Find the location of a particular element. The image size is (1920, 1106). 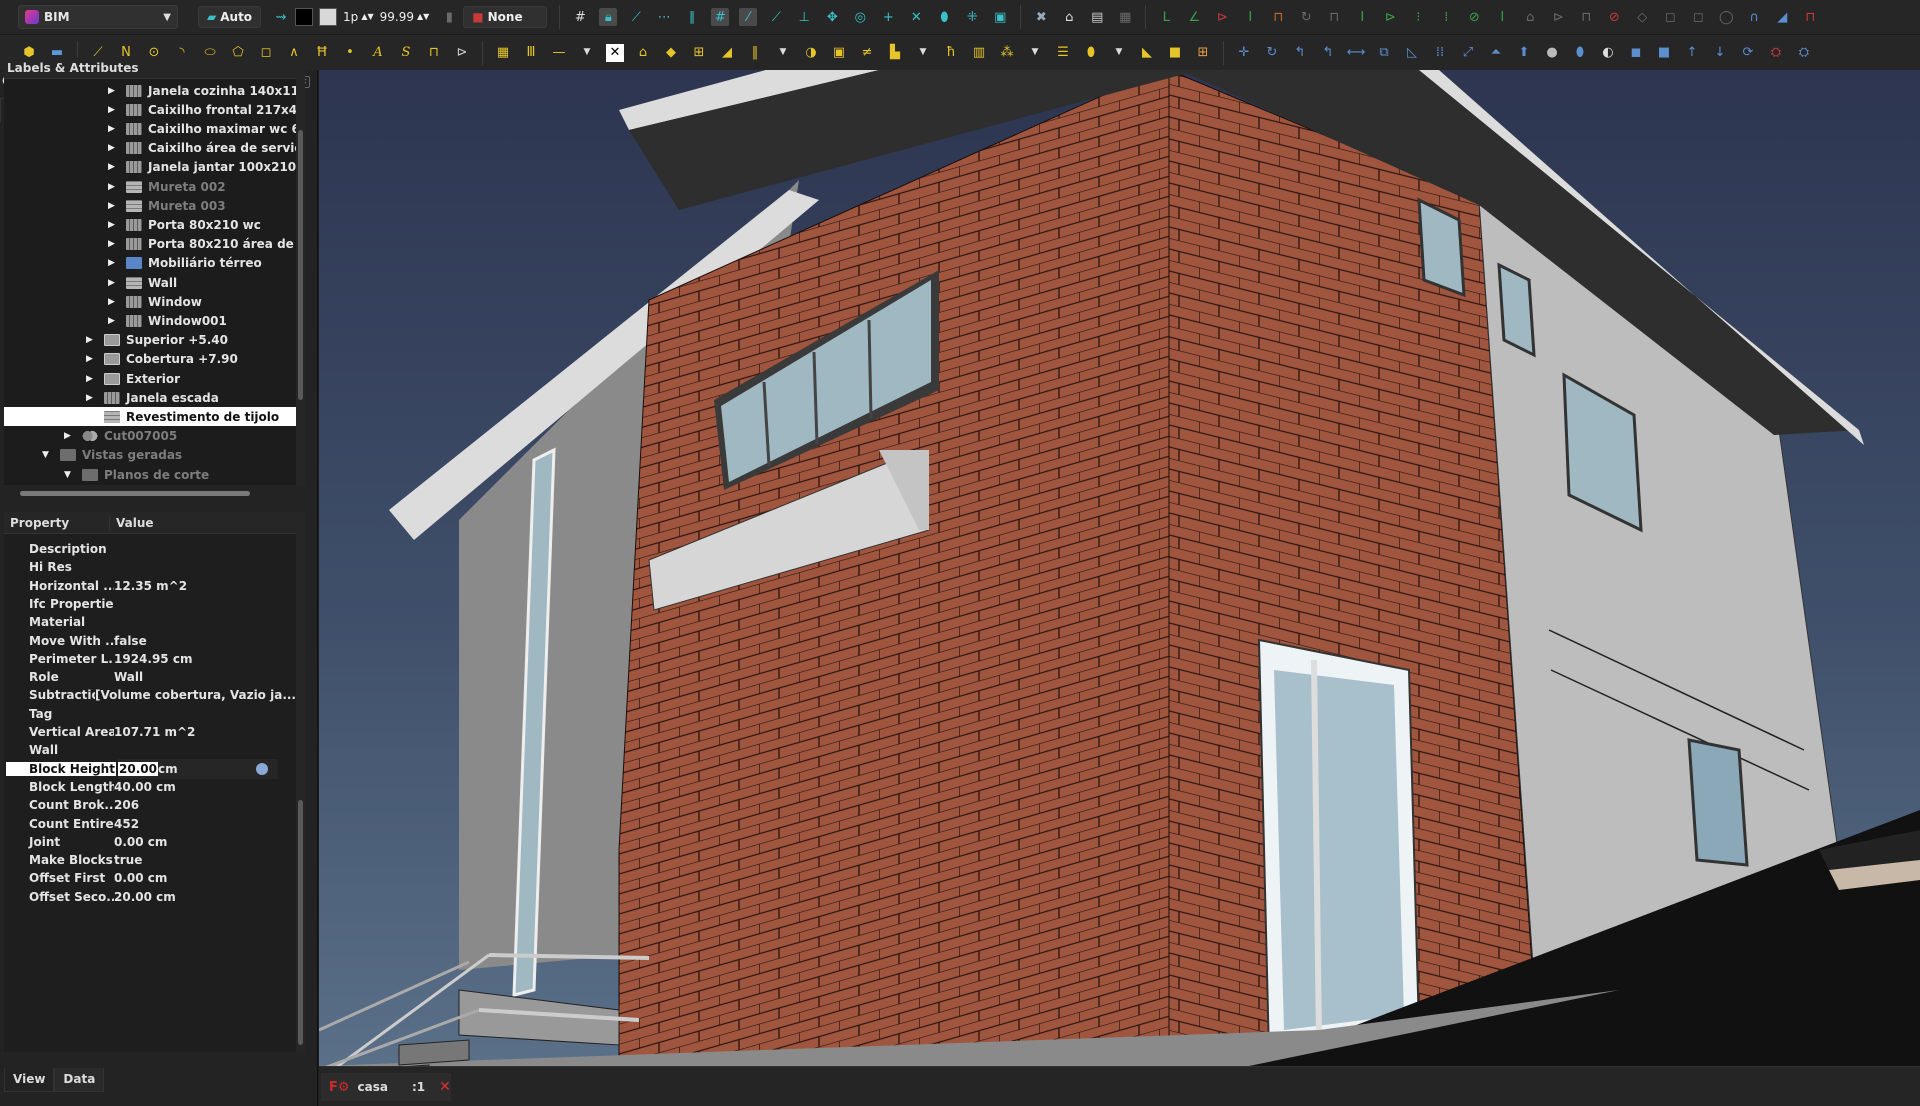

extrude-icon: ■ is located at coordinates (1664, 53).